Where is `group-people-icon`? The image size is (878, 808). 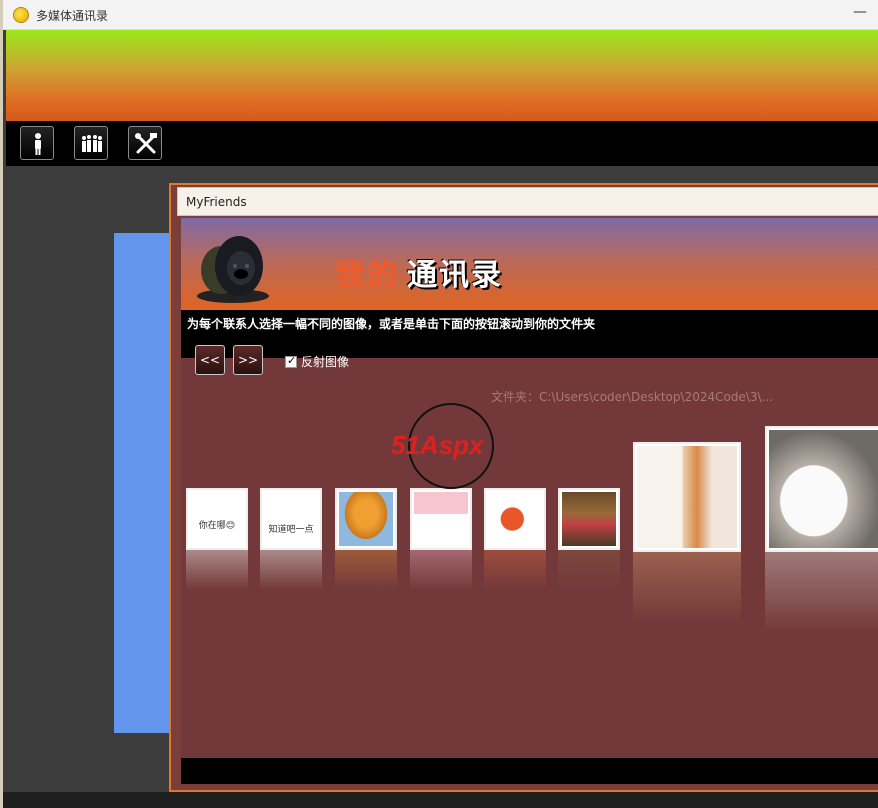 group-people-icon is located at coordinates (92, 143).